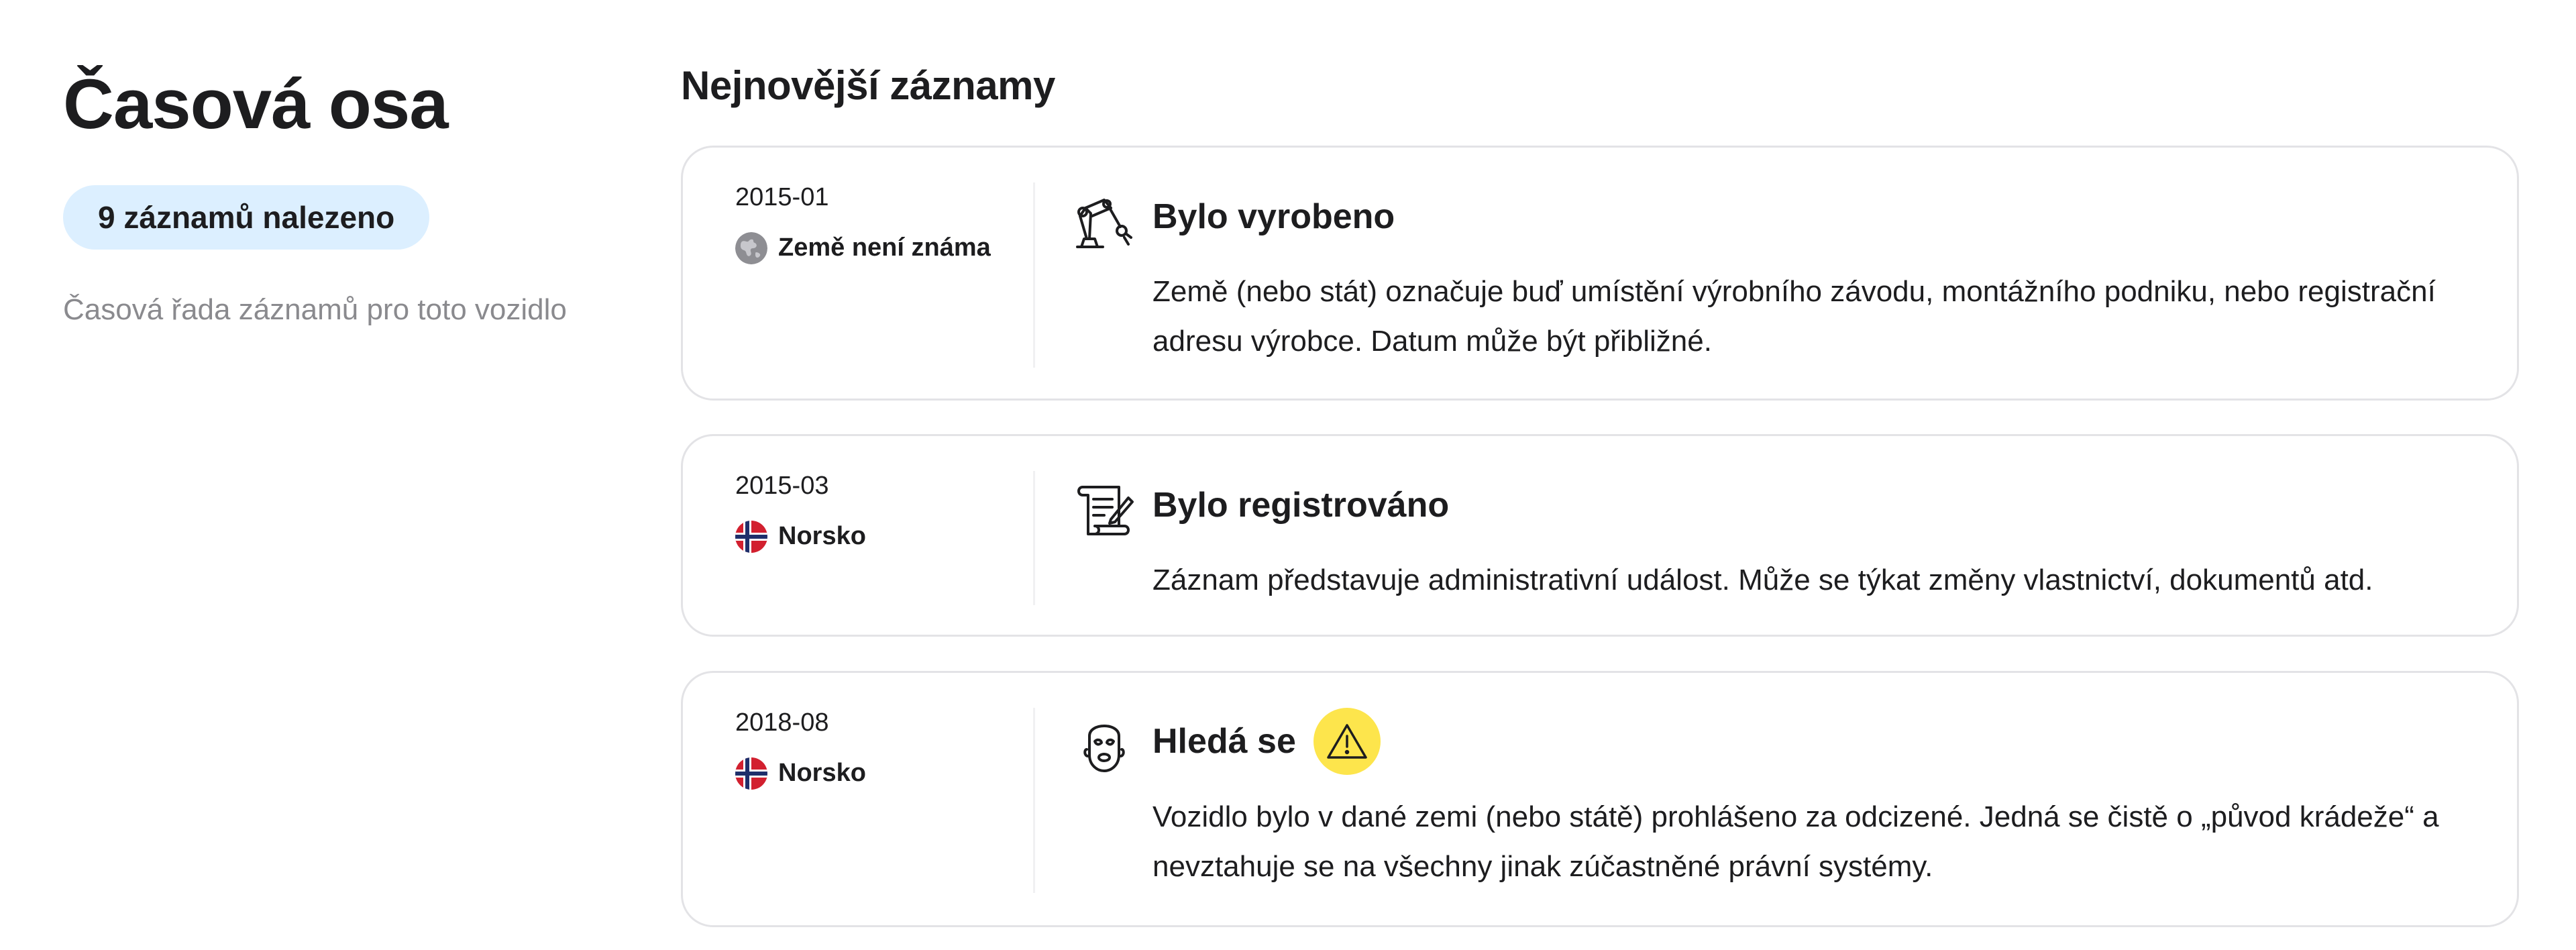  I want to click on record-title-label: Bylo vyrobeno, so click(1273, 216).